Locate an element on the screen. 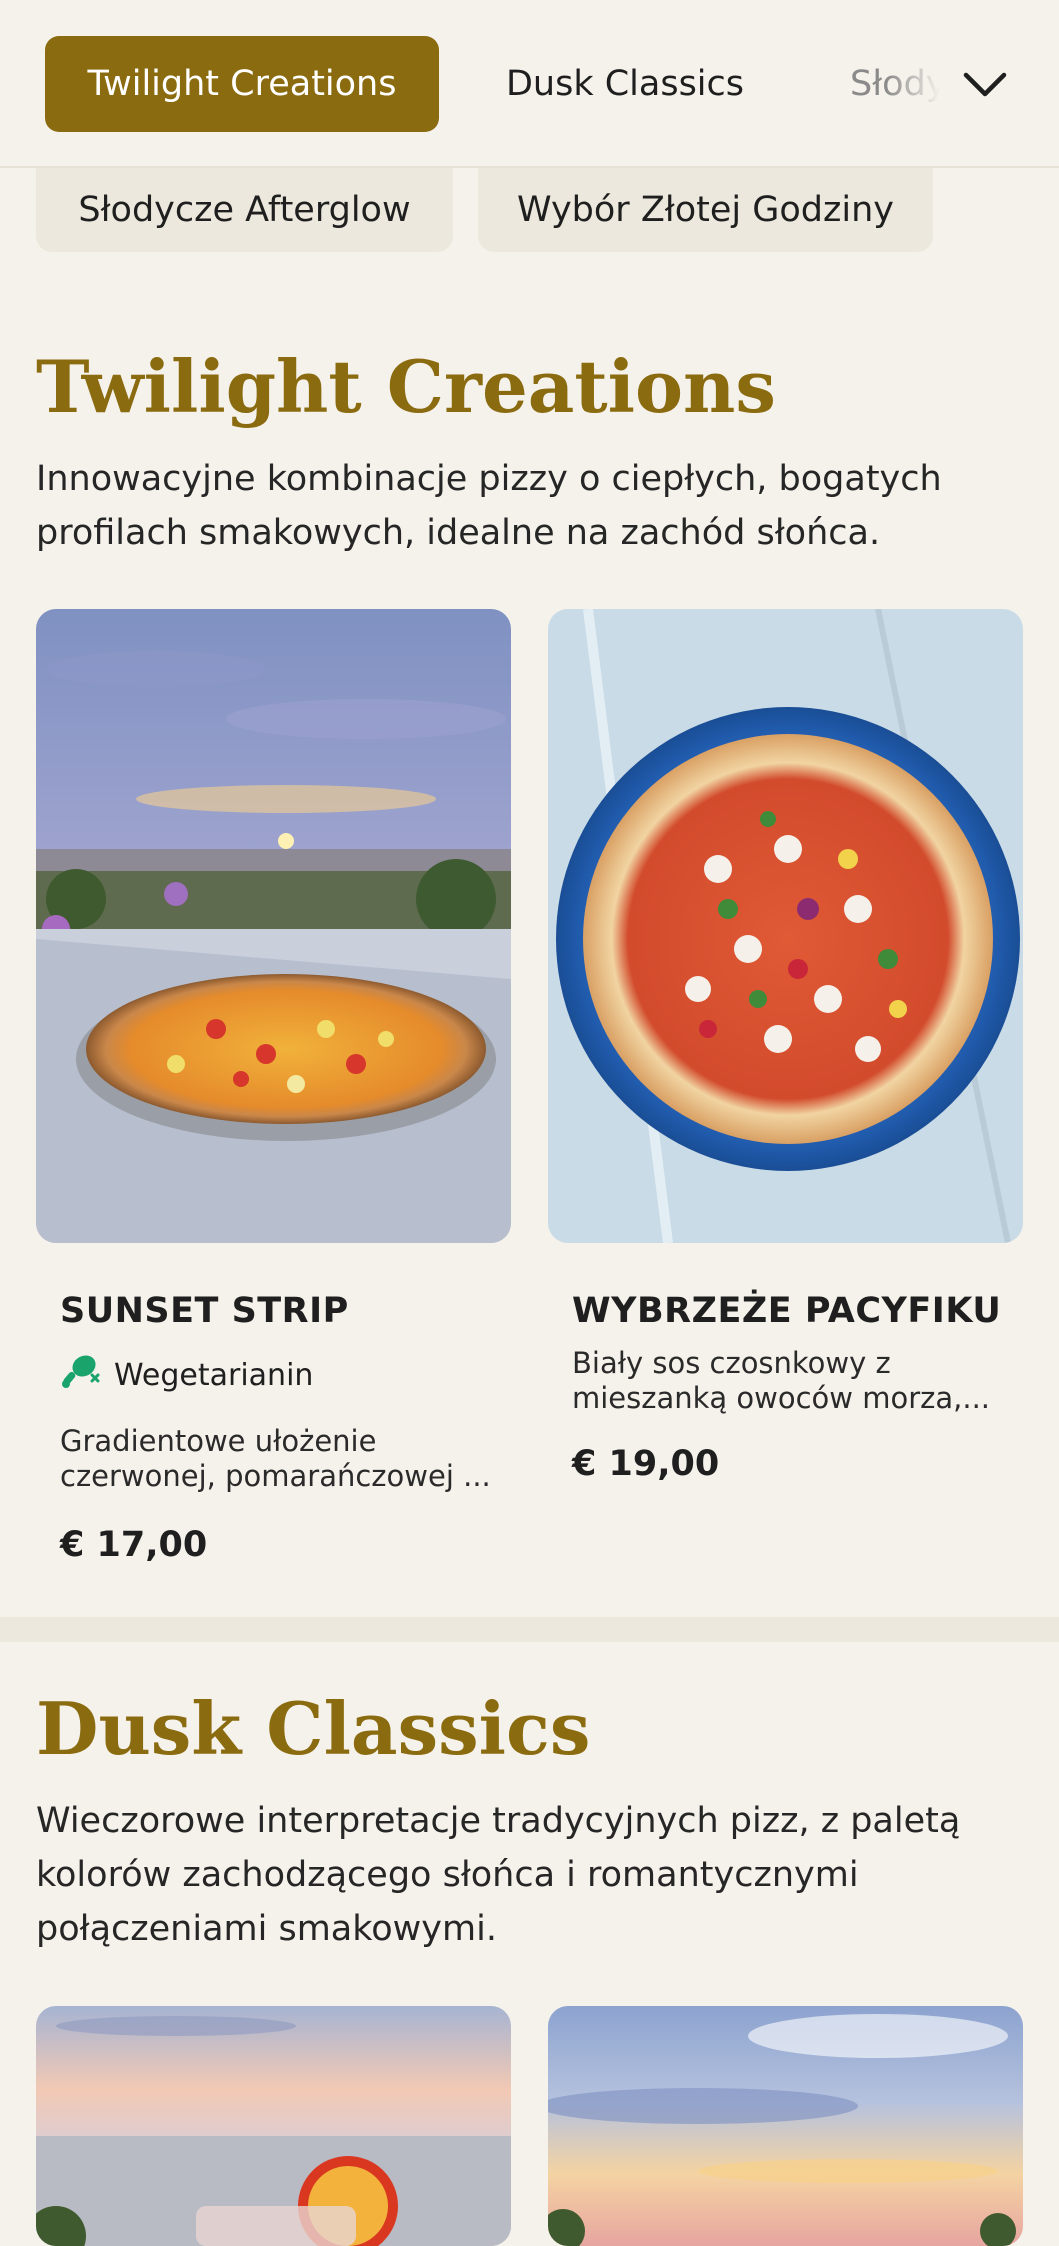 This screenshot has width=1059, height=2246. vegetarian-tag: Wegetarianin is located at coordinates (186, 1375).